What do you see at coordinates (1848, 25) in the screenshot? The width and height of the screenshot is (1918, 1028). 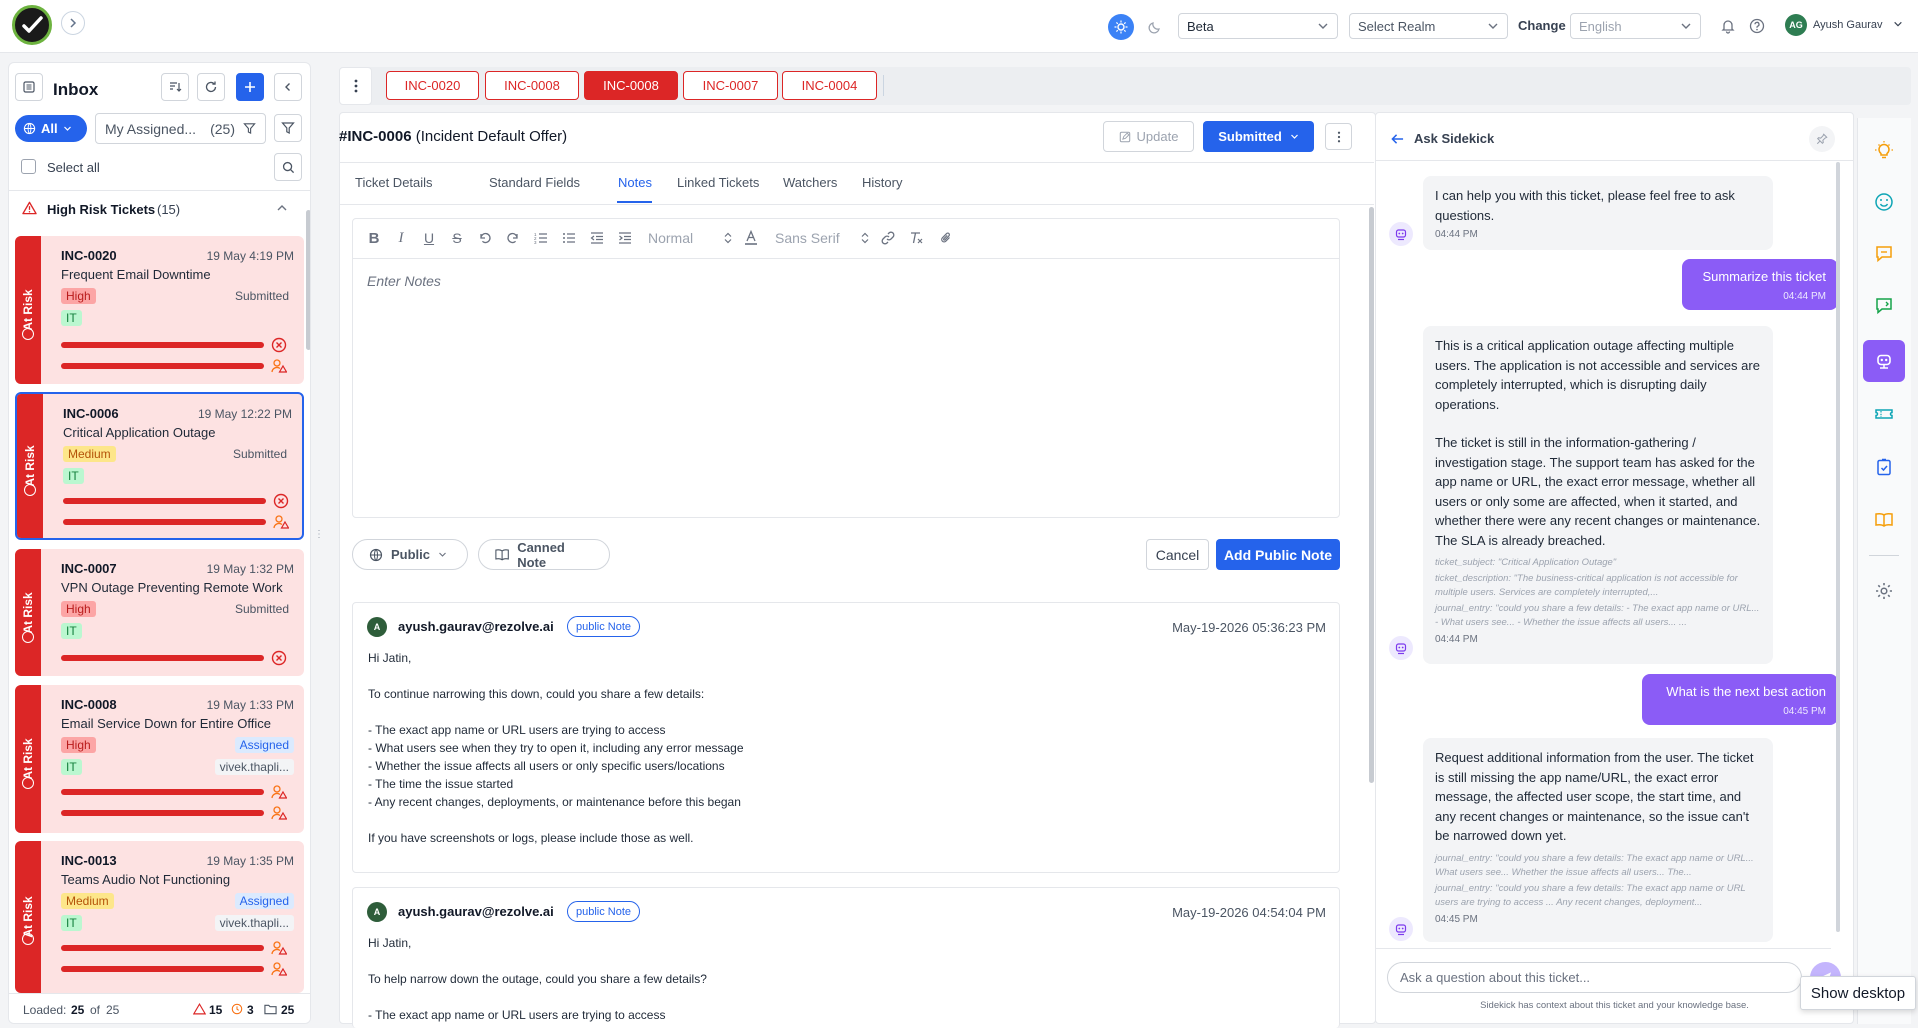 I see `user-name: Ayush Gaurav` at bounding box center [1848, 25].